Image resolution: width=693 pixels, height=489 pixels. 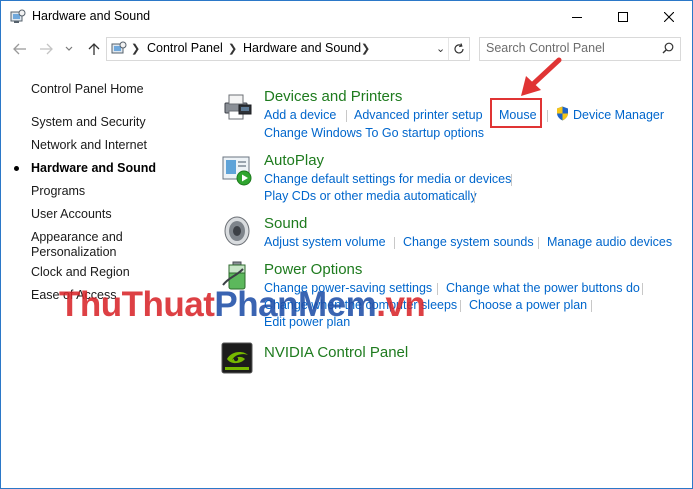 I want to click on adjust-system-volume-link: Adjust system volume, so click(x=325, y=242).